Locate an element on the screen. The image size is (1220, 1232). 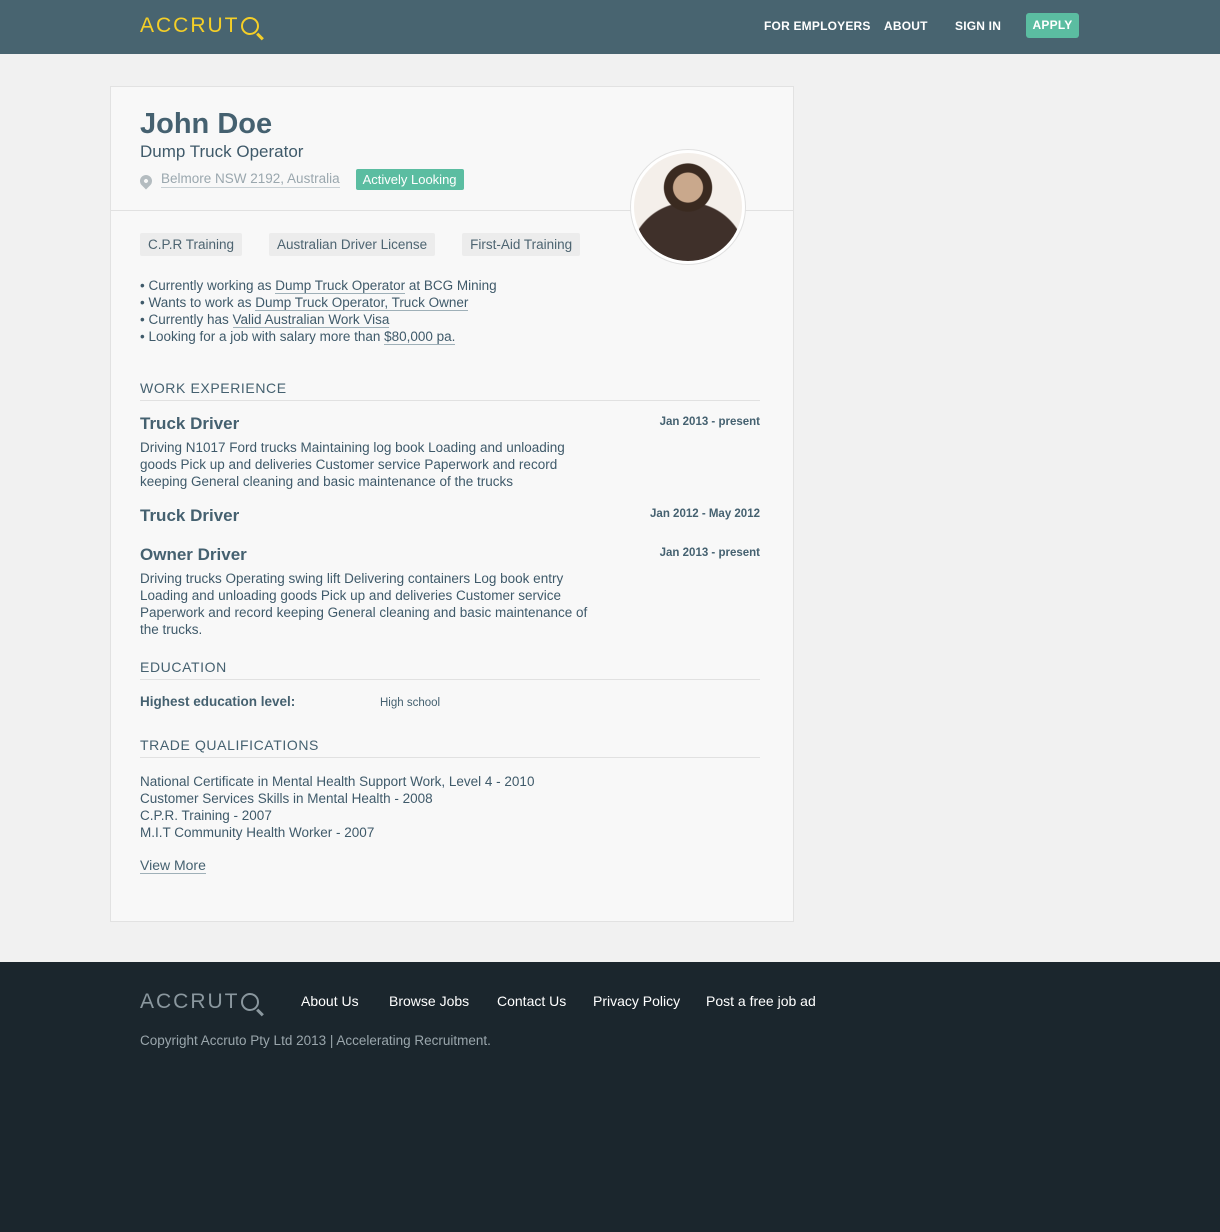
avatar is located at coordinates (688, 207).